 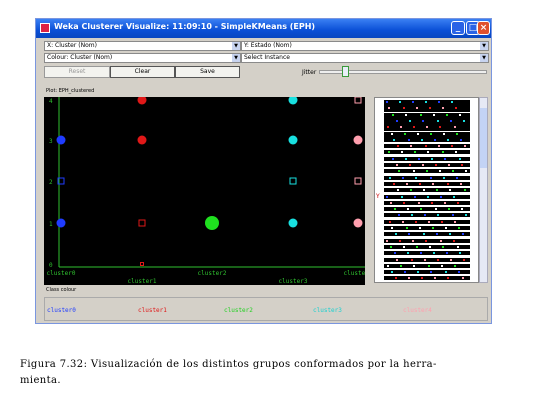 What do you see at coordinates (142, 58) in the screenshot?
I see `colour-select: Colour: Cluster (Nom) ▼` at bounding box center [142, 58].